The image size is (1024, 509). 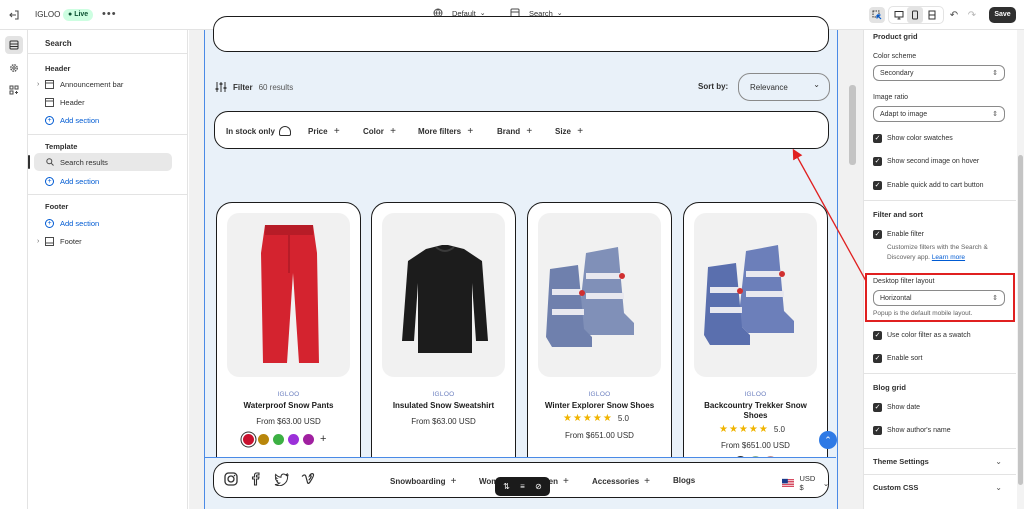 I want to click on add-section-header: + Add section, so click(x=108, y=120).